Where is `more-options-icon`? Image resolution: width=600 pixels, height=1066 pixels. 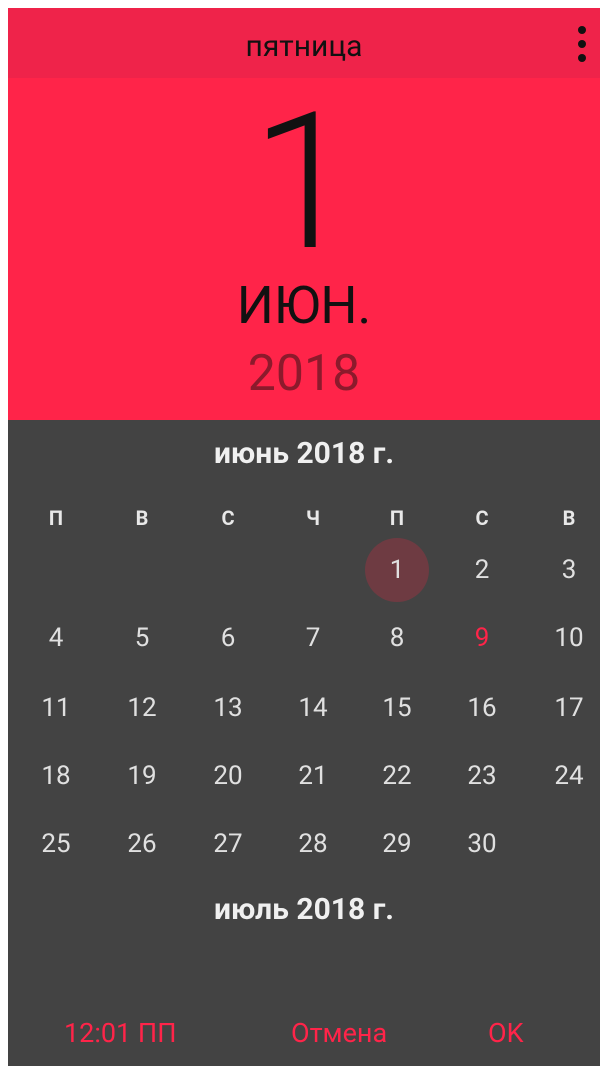
more-options-icon is located at coordinates (582, 48).